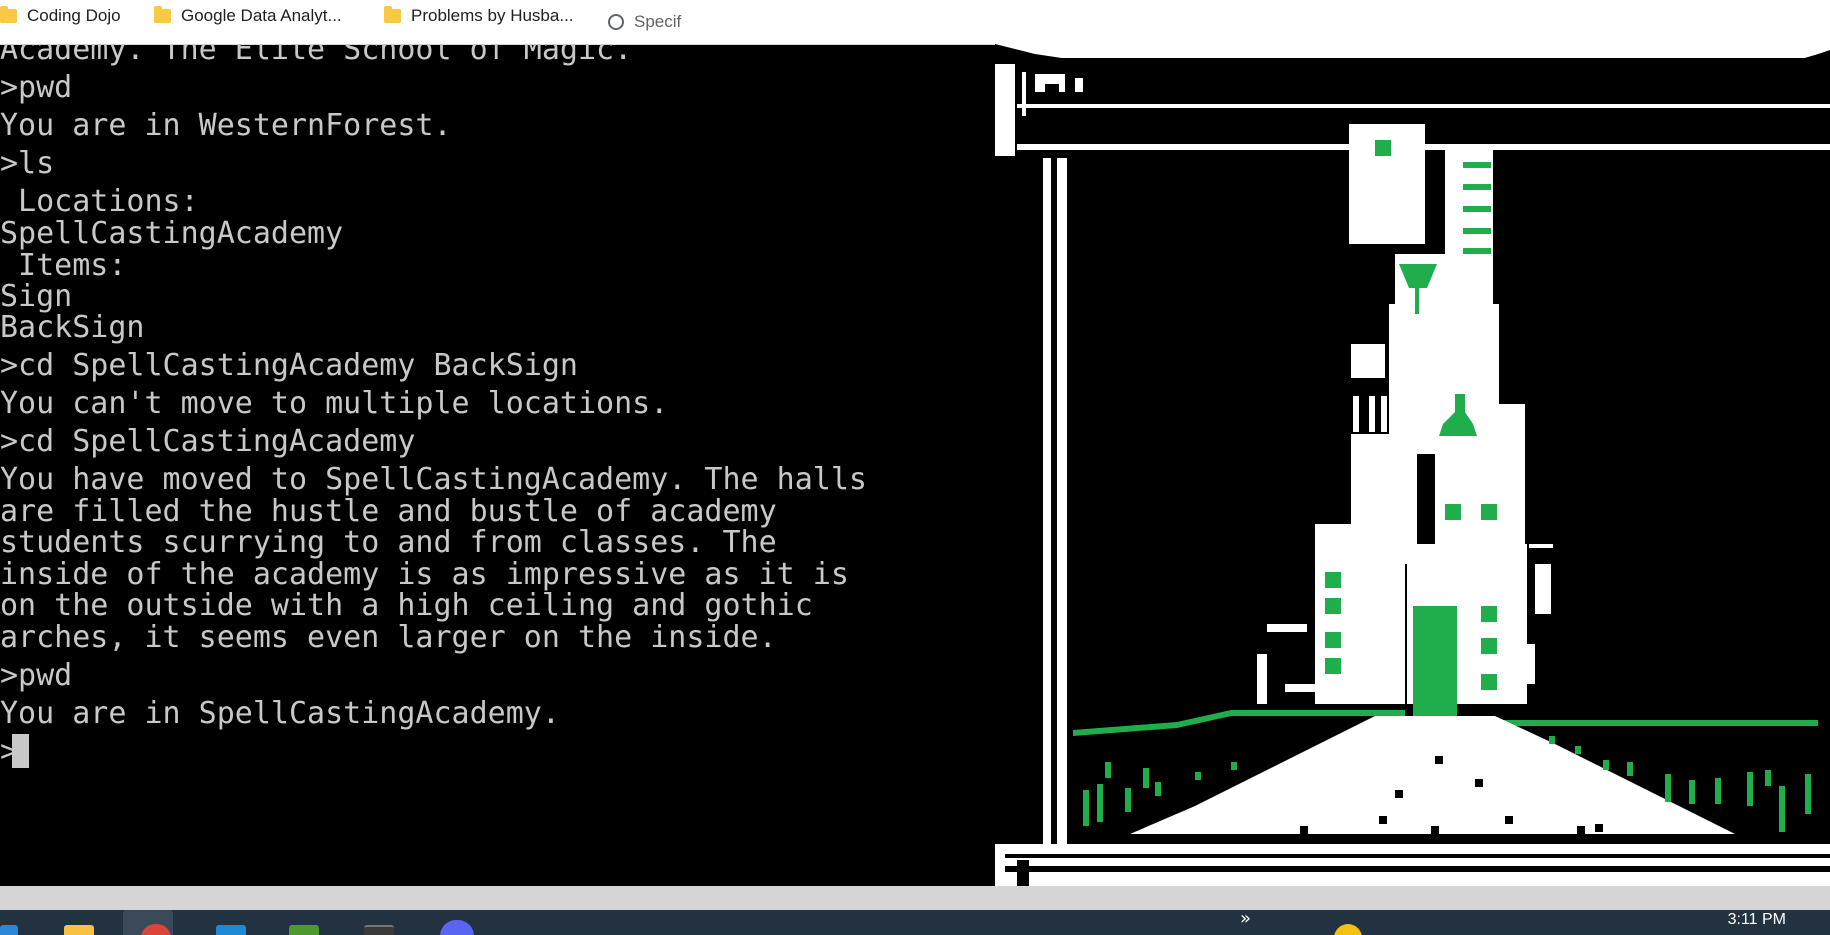 The image size is (1830, 935). Describe the element at coordinates (457, 927) in the screenshot. I see `discord-icon` at that location.